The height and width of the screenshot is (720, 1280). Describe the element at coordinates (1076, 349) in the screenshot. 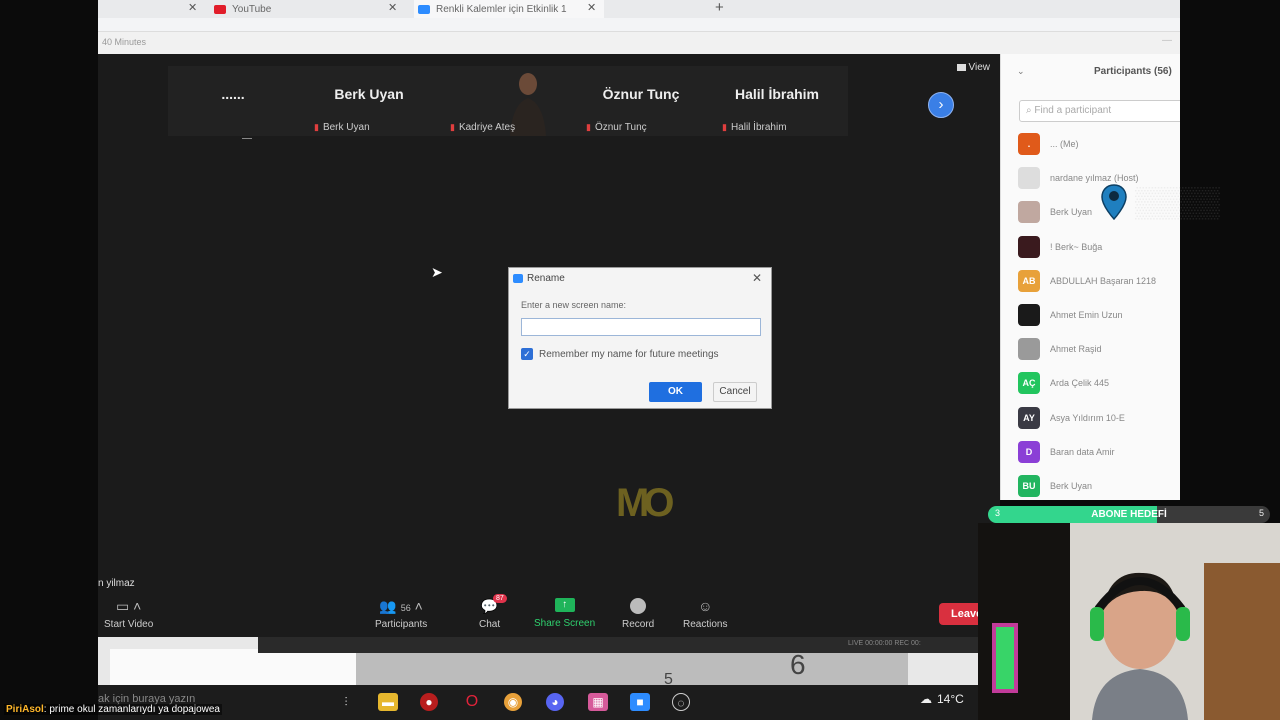

I see `participant-name: Ahmet Raşid` at that location.